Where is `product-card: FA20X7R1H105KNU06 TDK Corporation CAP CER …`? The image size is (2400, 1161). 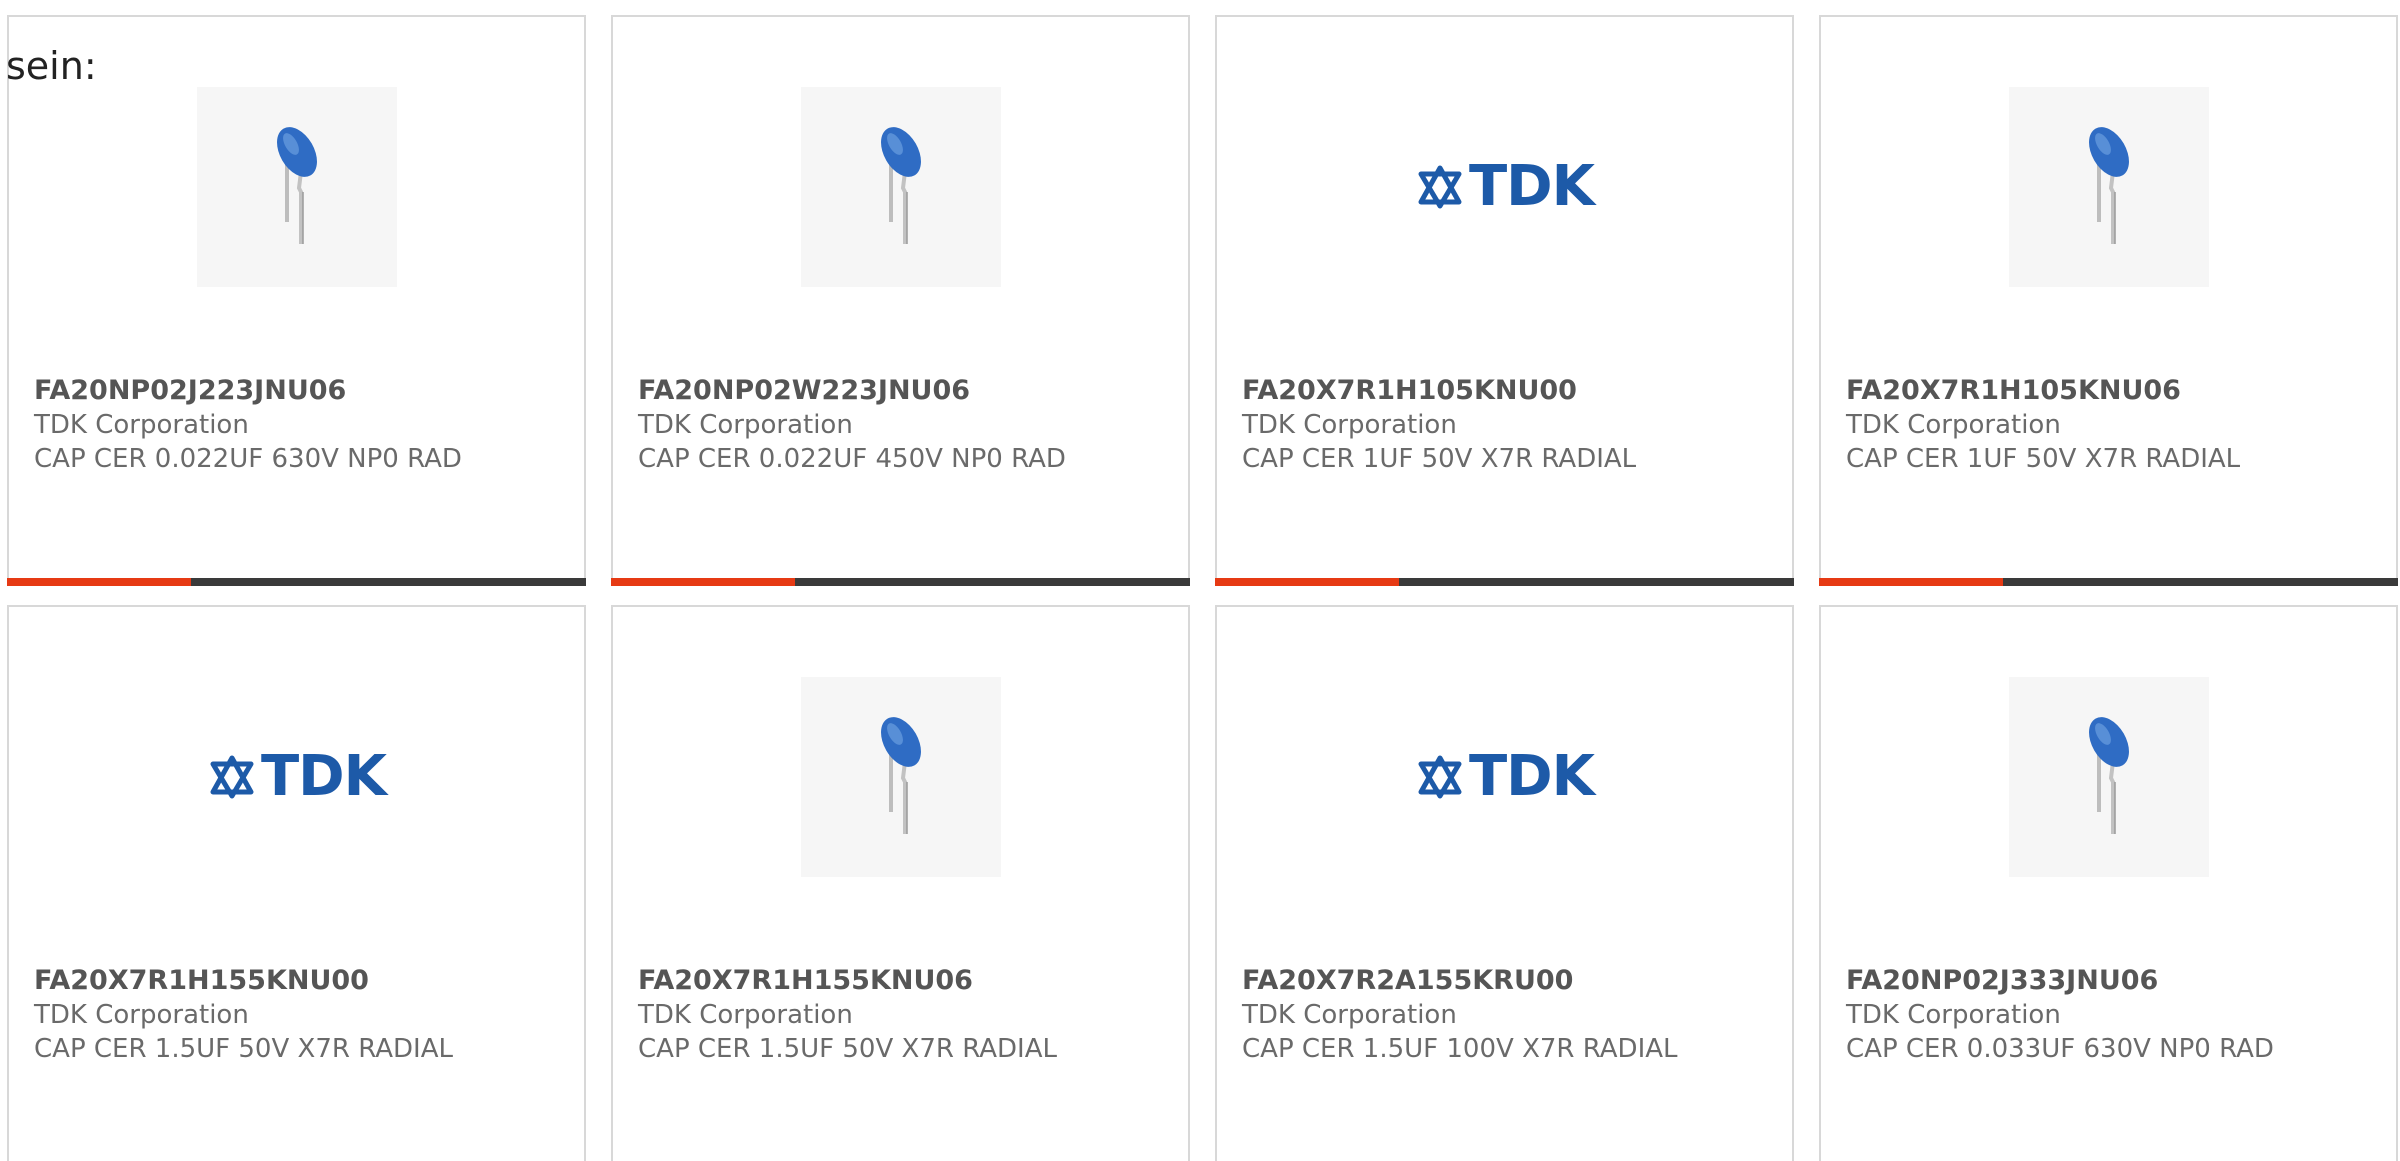 product-card: FA20X7R1H105KNU06 TDK Corporation CAP CER … is located at coordinates (2108, 300).